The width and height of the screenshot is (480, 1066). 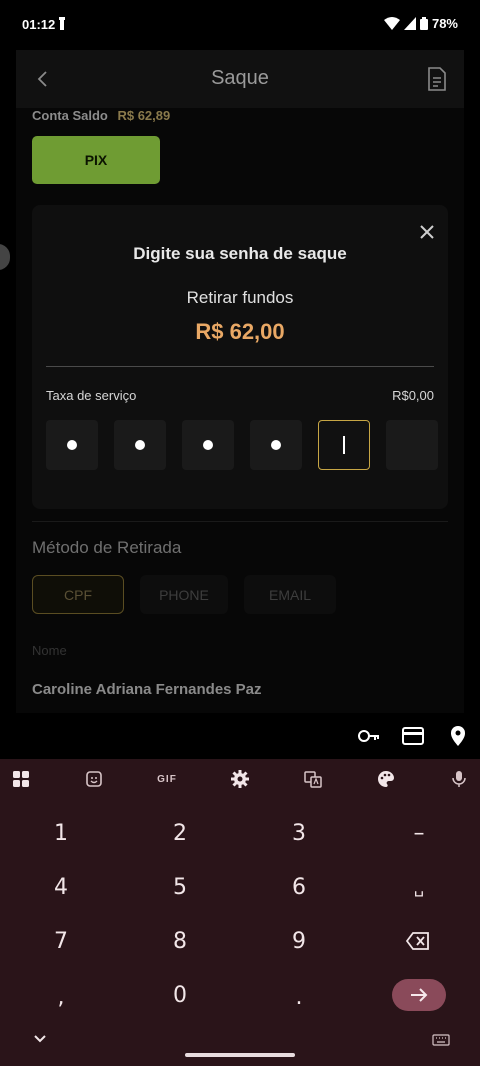 What do you see at coordinates (299, 887) in the screenshot?
I see `key-6: 6` at bounding box center [299, 887].